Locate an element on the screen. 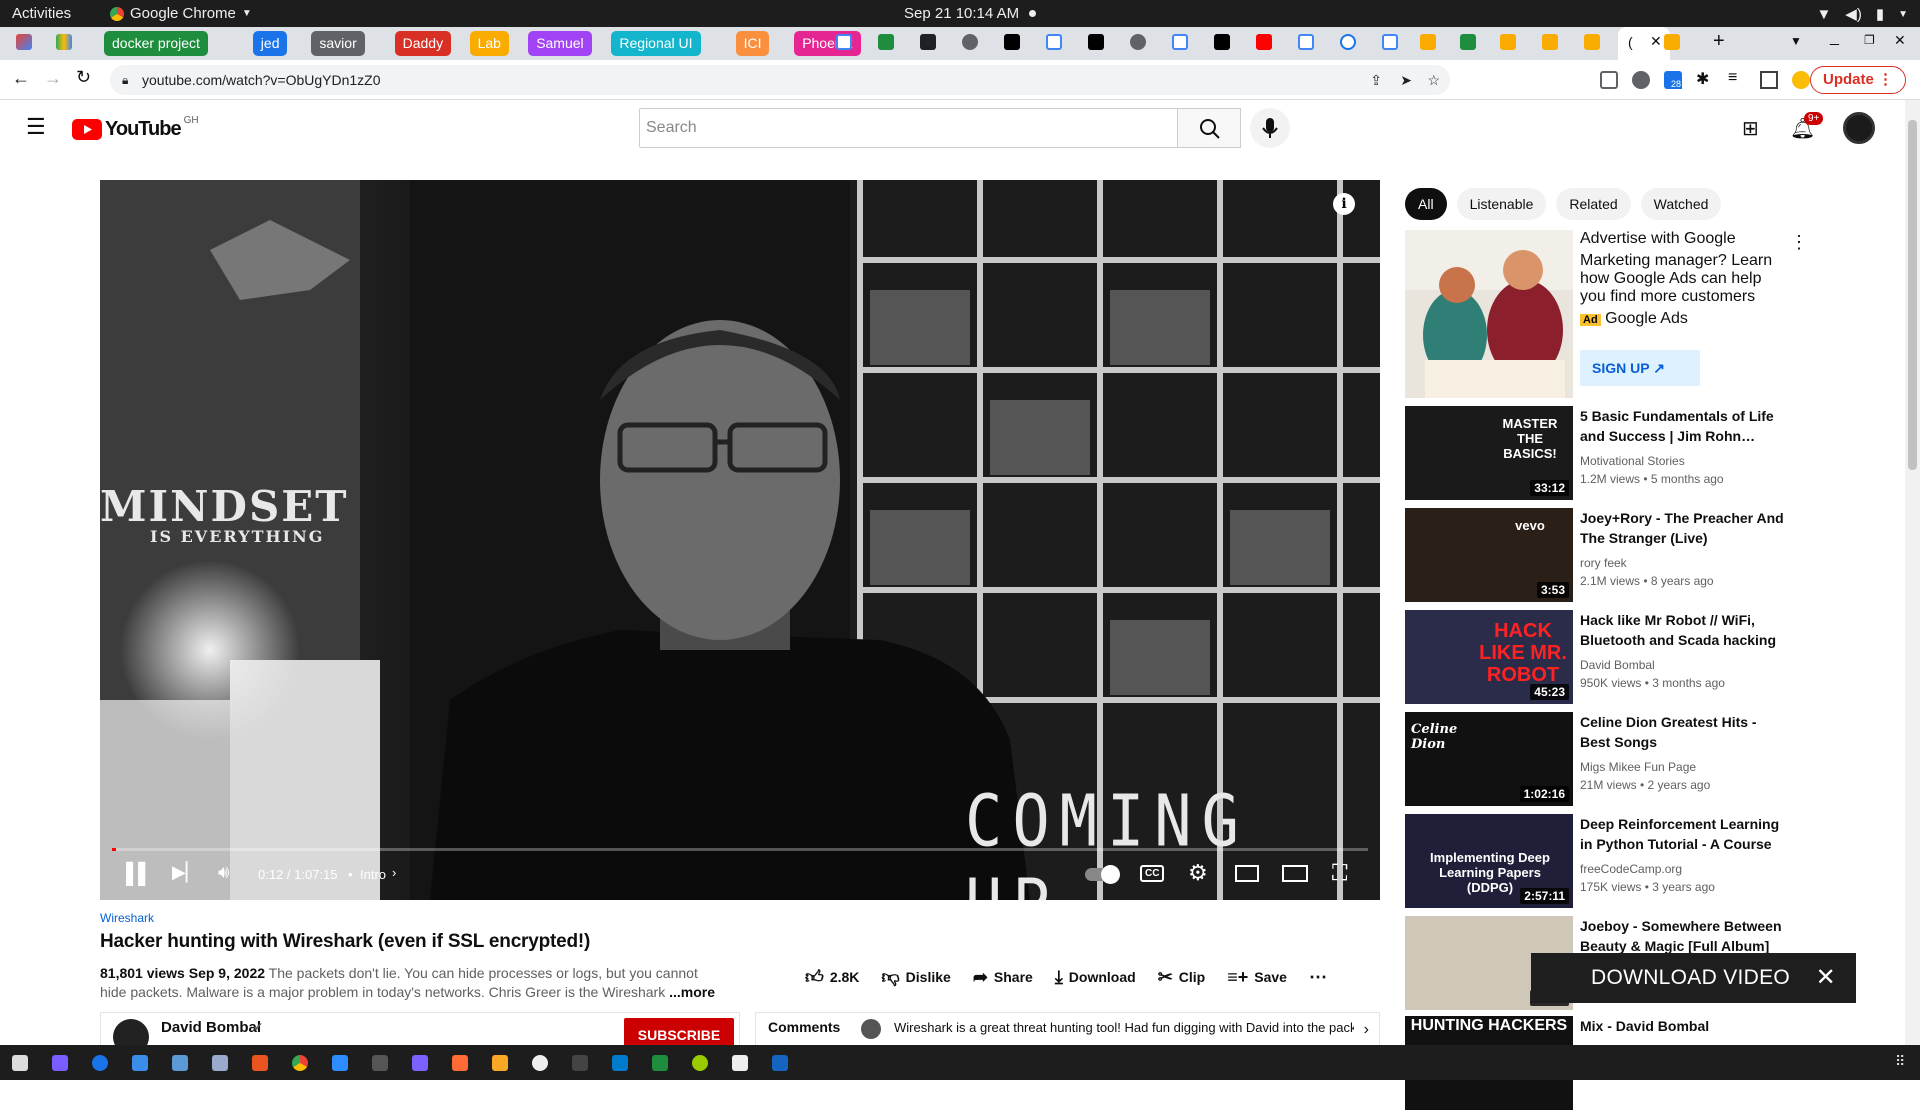 The image size is (1920, 1112). vscode-taskbar-icon is located at coordinates (620, 1063).